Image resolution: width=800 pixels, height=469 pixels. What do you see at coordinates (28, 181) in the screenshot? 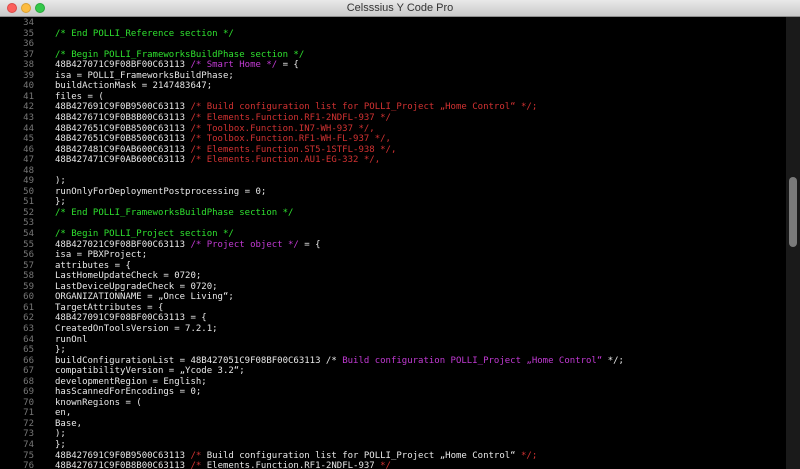
I see `line-number: 49` at bounding box center [28, 181].